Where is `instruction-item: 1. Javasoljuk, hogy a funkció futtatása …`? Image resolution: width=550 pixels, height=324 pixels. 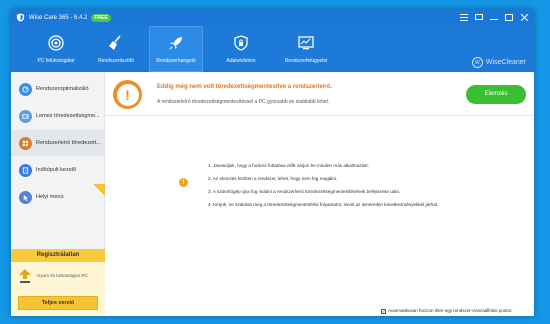 instruction-item: 1. Javasoljuk, hogy a funkció futtatása … is located at coordinates (288, 165).